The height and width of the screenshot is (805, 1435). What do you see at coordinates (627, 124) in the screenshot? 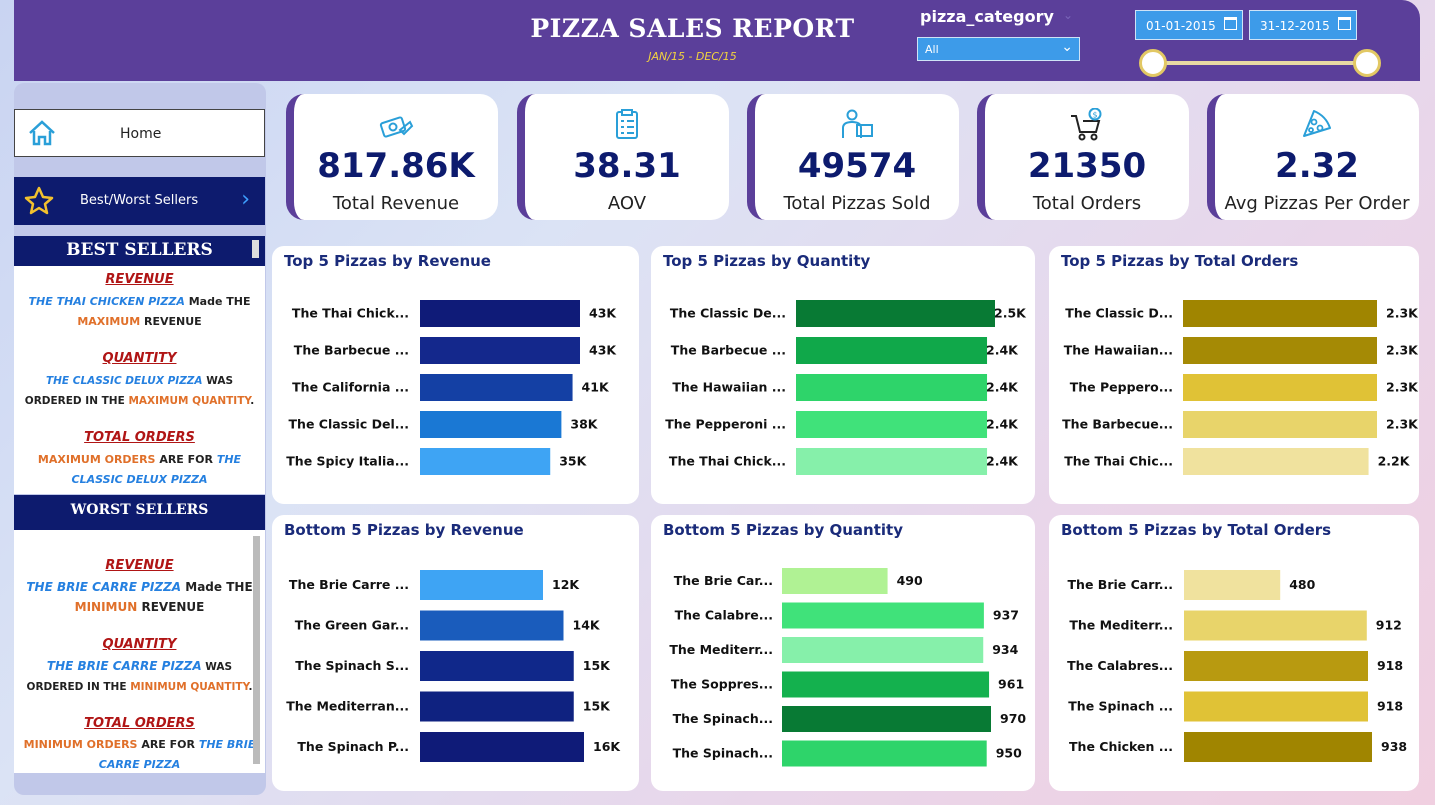
I see `clipboard-icon` at bounding box center [627, 124].